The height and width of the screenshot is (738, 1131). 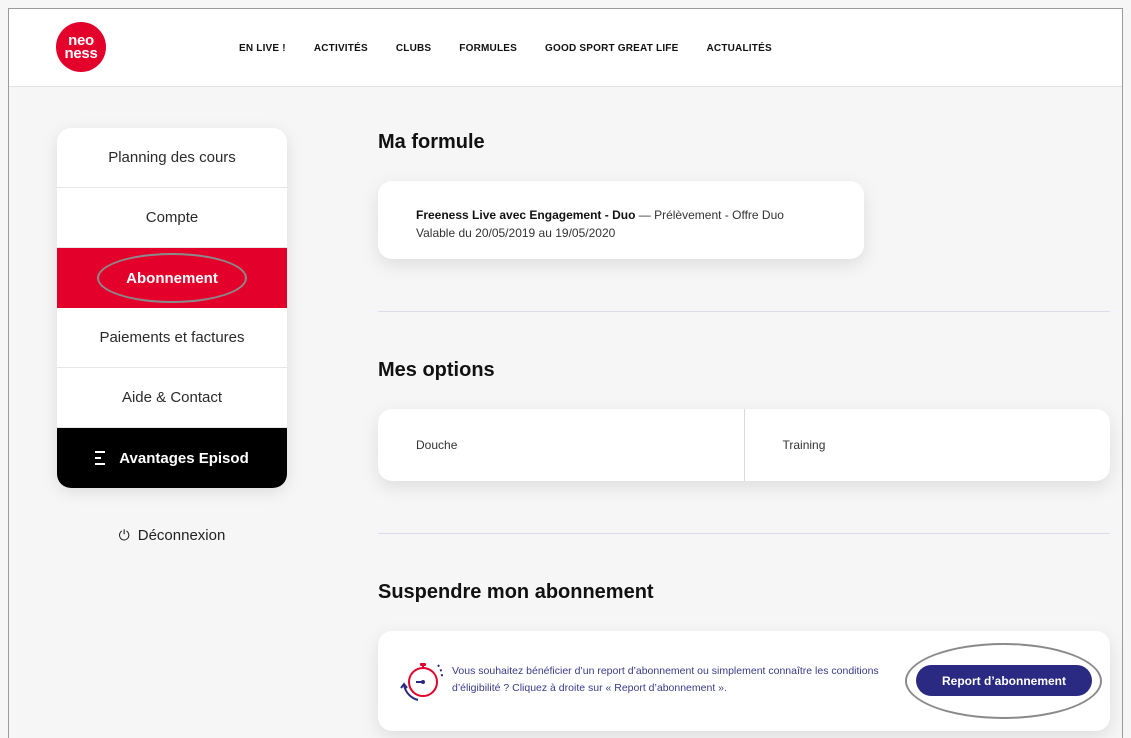 What do you see at coordinates (81, 53) in the screenshot?
I see `logo-text-ness: ness` at bounding box center [81, 53].